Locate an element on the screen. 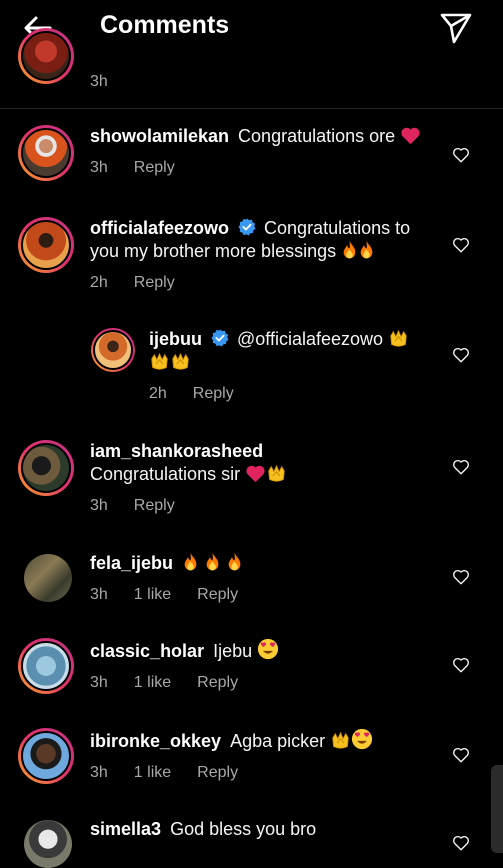  comment-username: officialafeezowo is located at coordinates (162, 228).